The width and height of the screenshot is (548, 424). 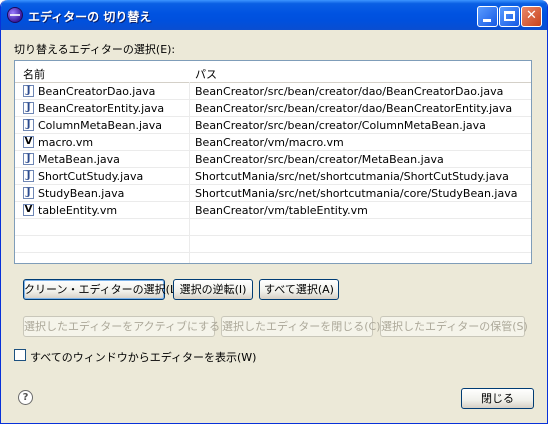 I want to click on maximize-button, so click(x=509, y=16).